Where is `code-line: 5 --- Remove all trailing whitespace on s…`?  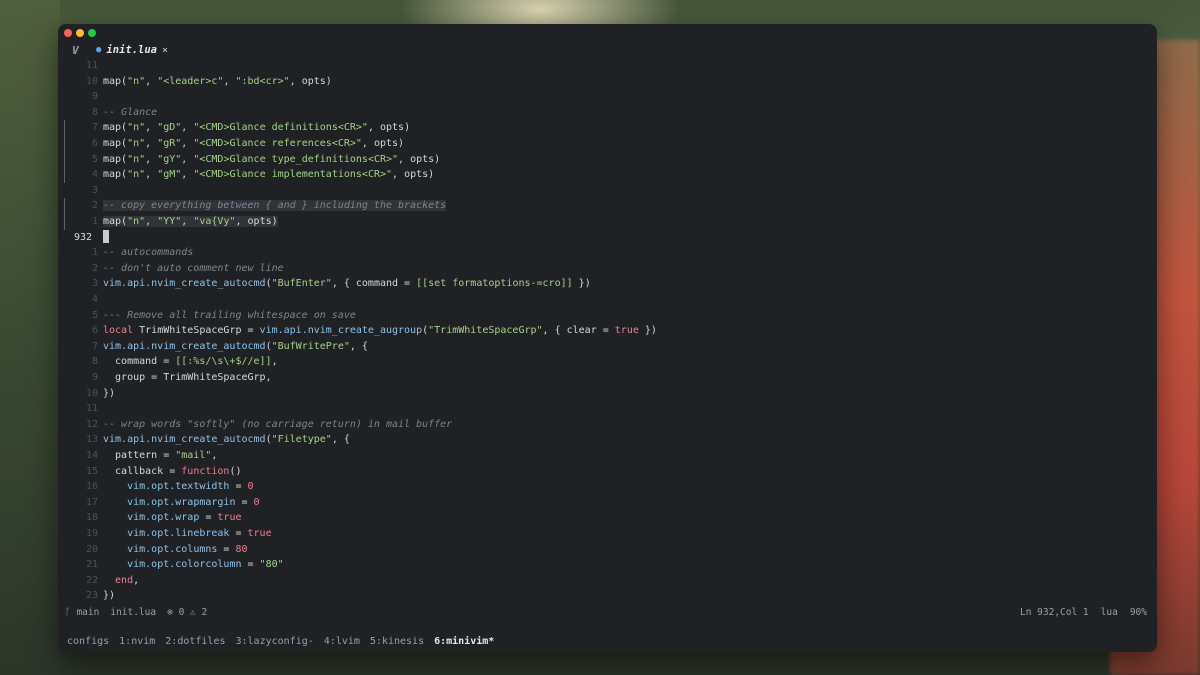
code-line: 5 --- Remove all trailing whitespace on s… is located at coordinates (607, 316).